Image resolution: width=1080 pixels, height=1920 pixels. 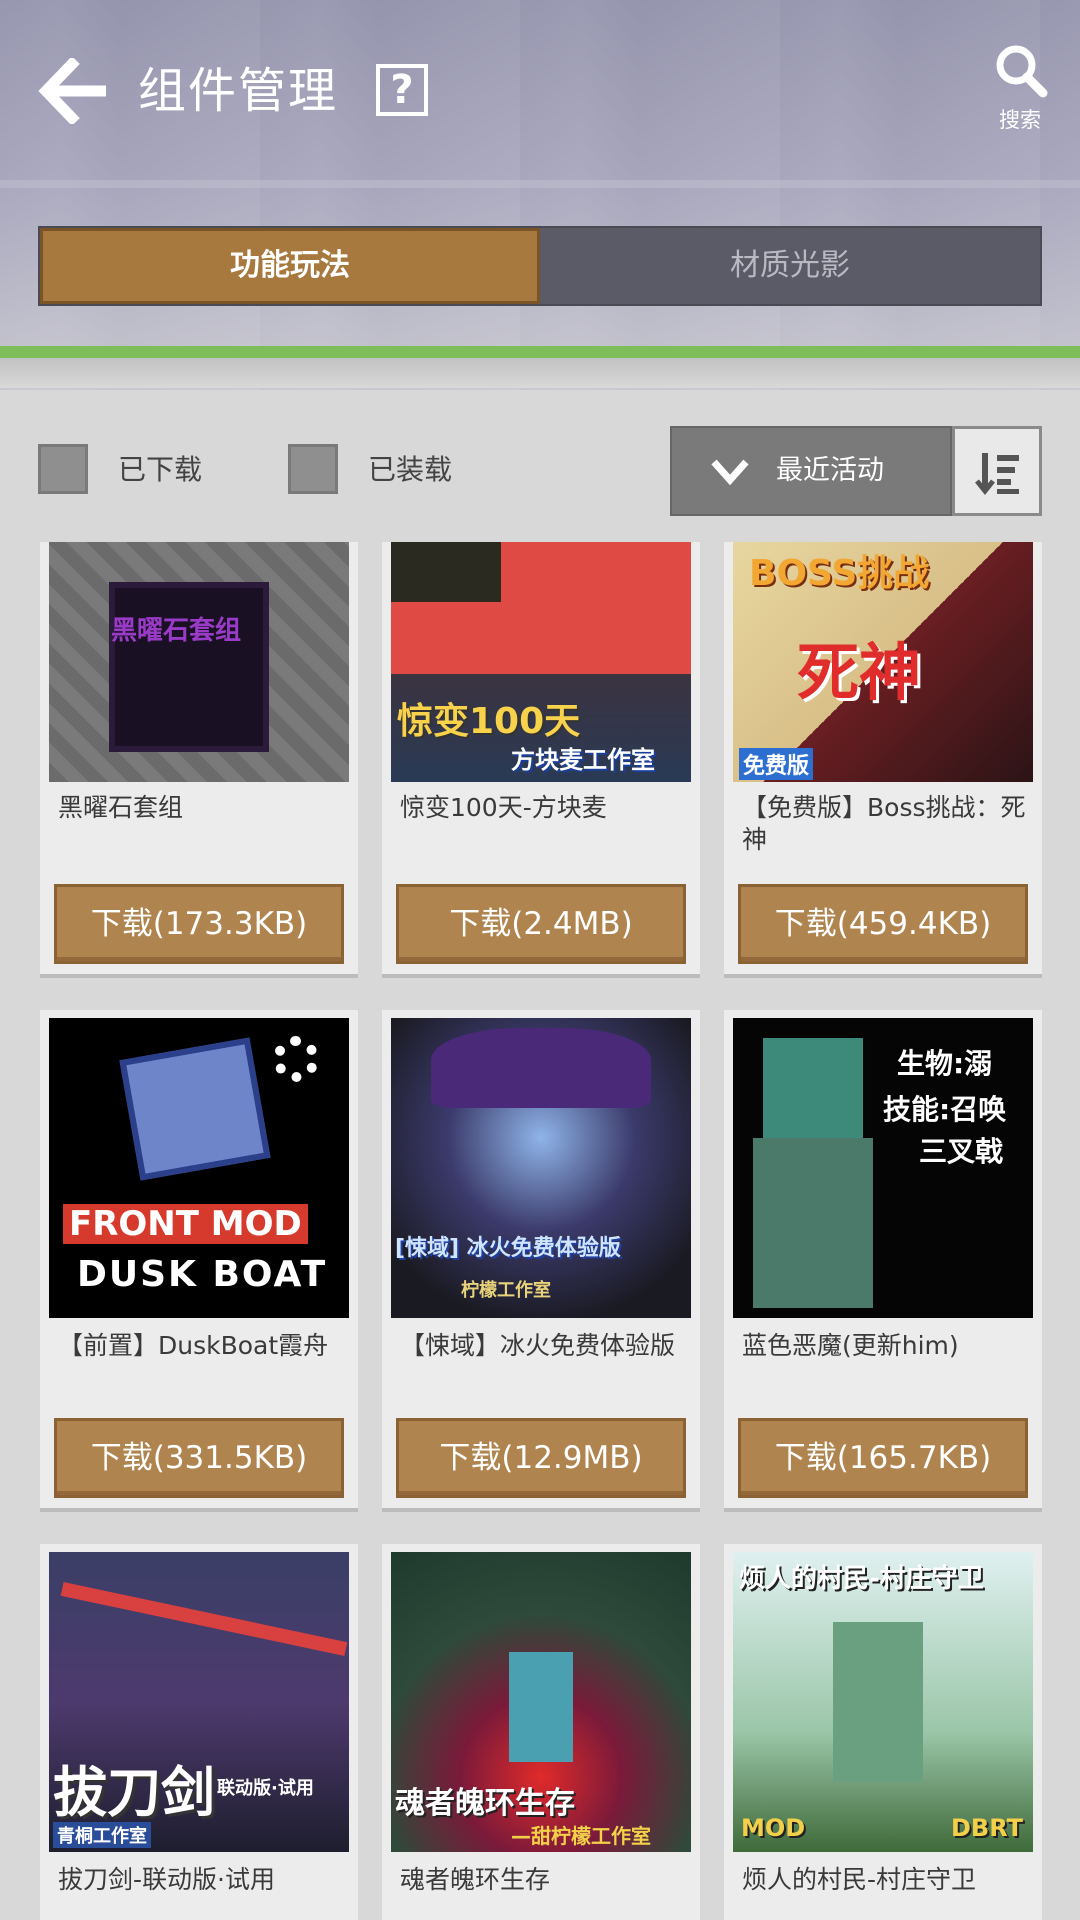 I want to click on back-arrow-icon, so click(x=74, y=91).